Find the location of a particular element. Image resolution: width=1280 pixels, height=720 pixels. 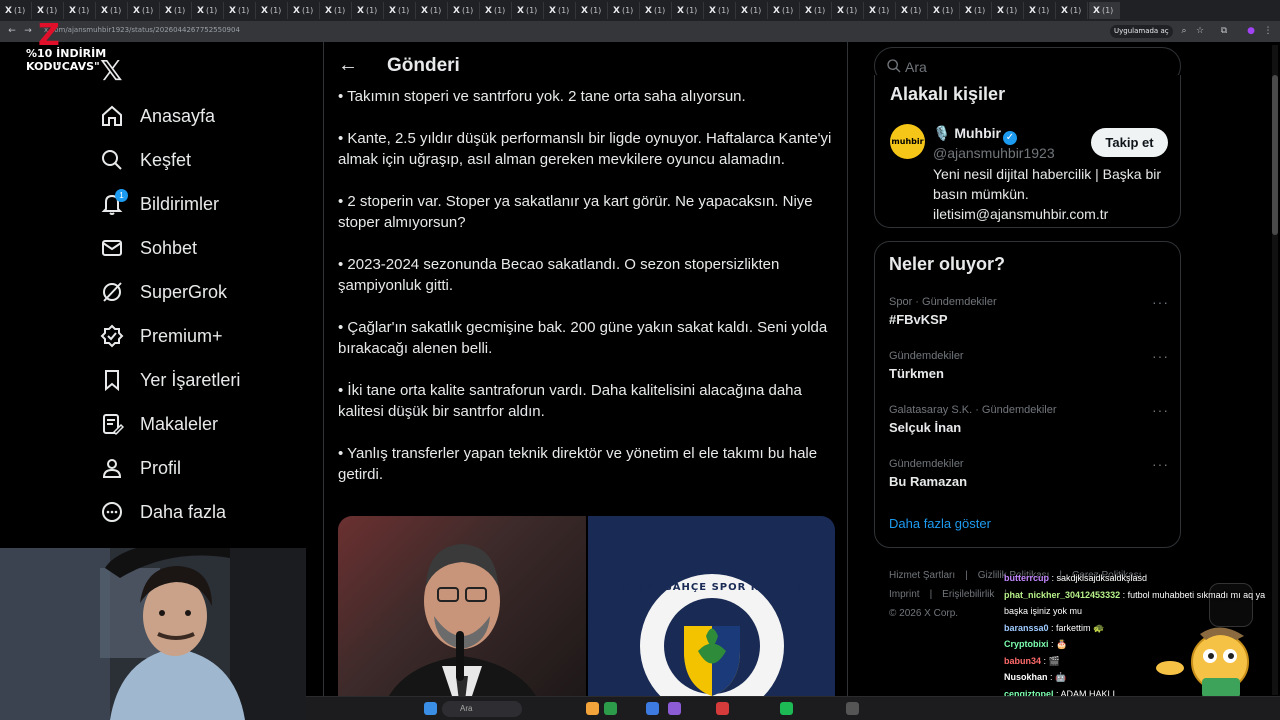

sidebar-item-mail: Sohbet is located at coordinates (200, 248).